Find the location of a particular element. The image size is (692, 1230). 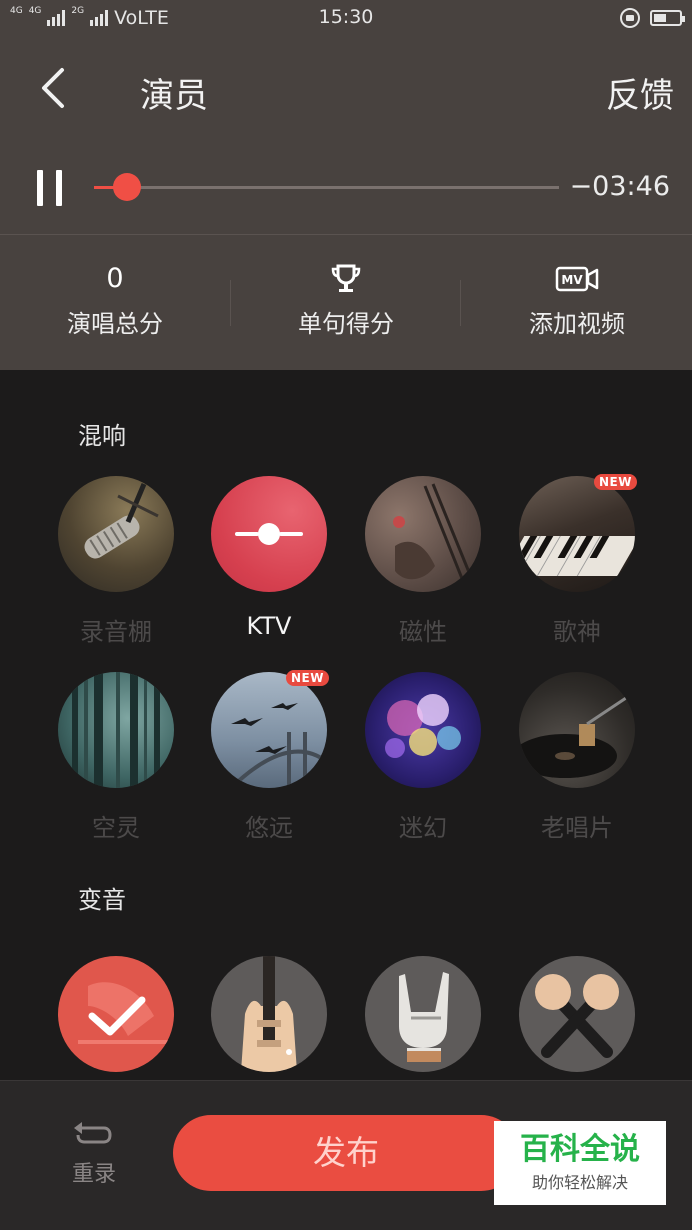

pause-button is located at coordinates (50, 188).